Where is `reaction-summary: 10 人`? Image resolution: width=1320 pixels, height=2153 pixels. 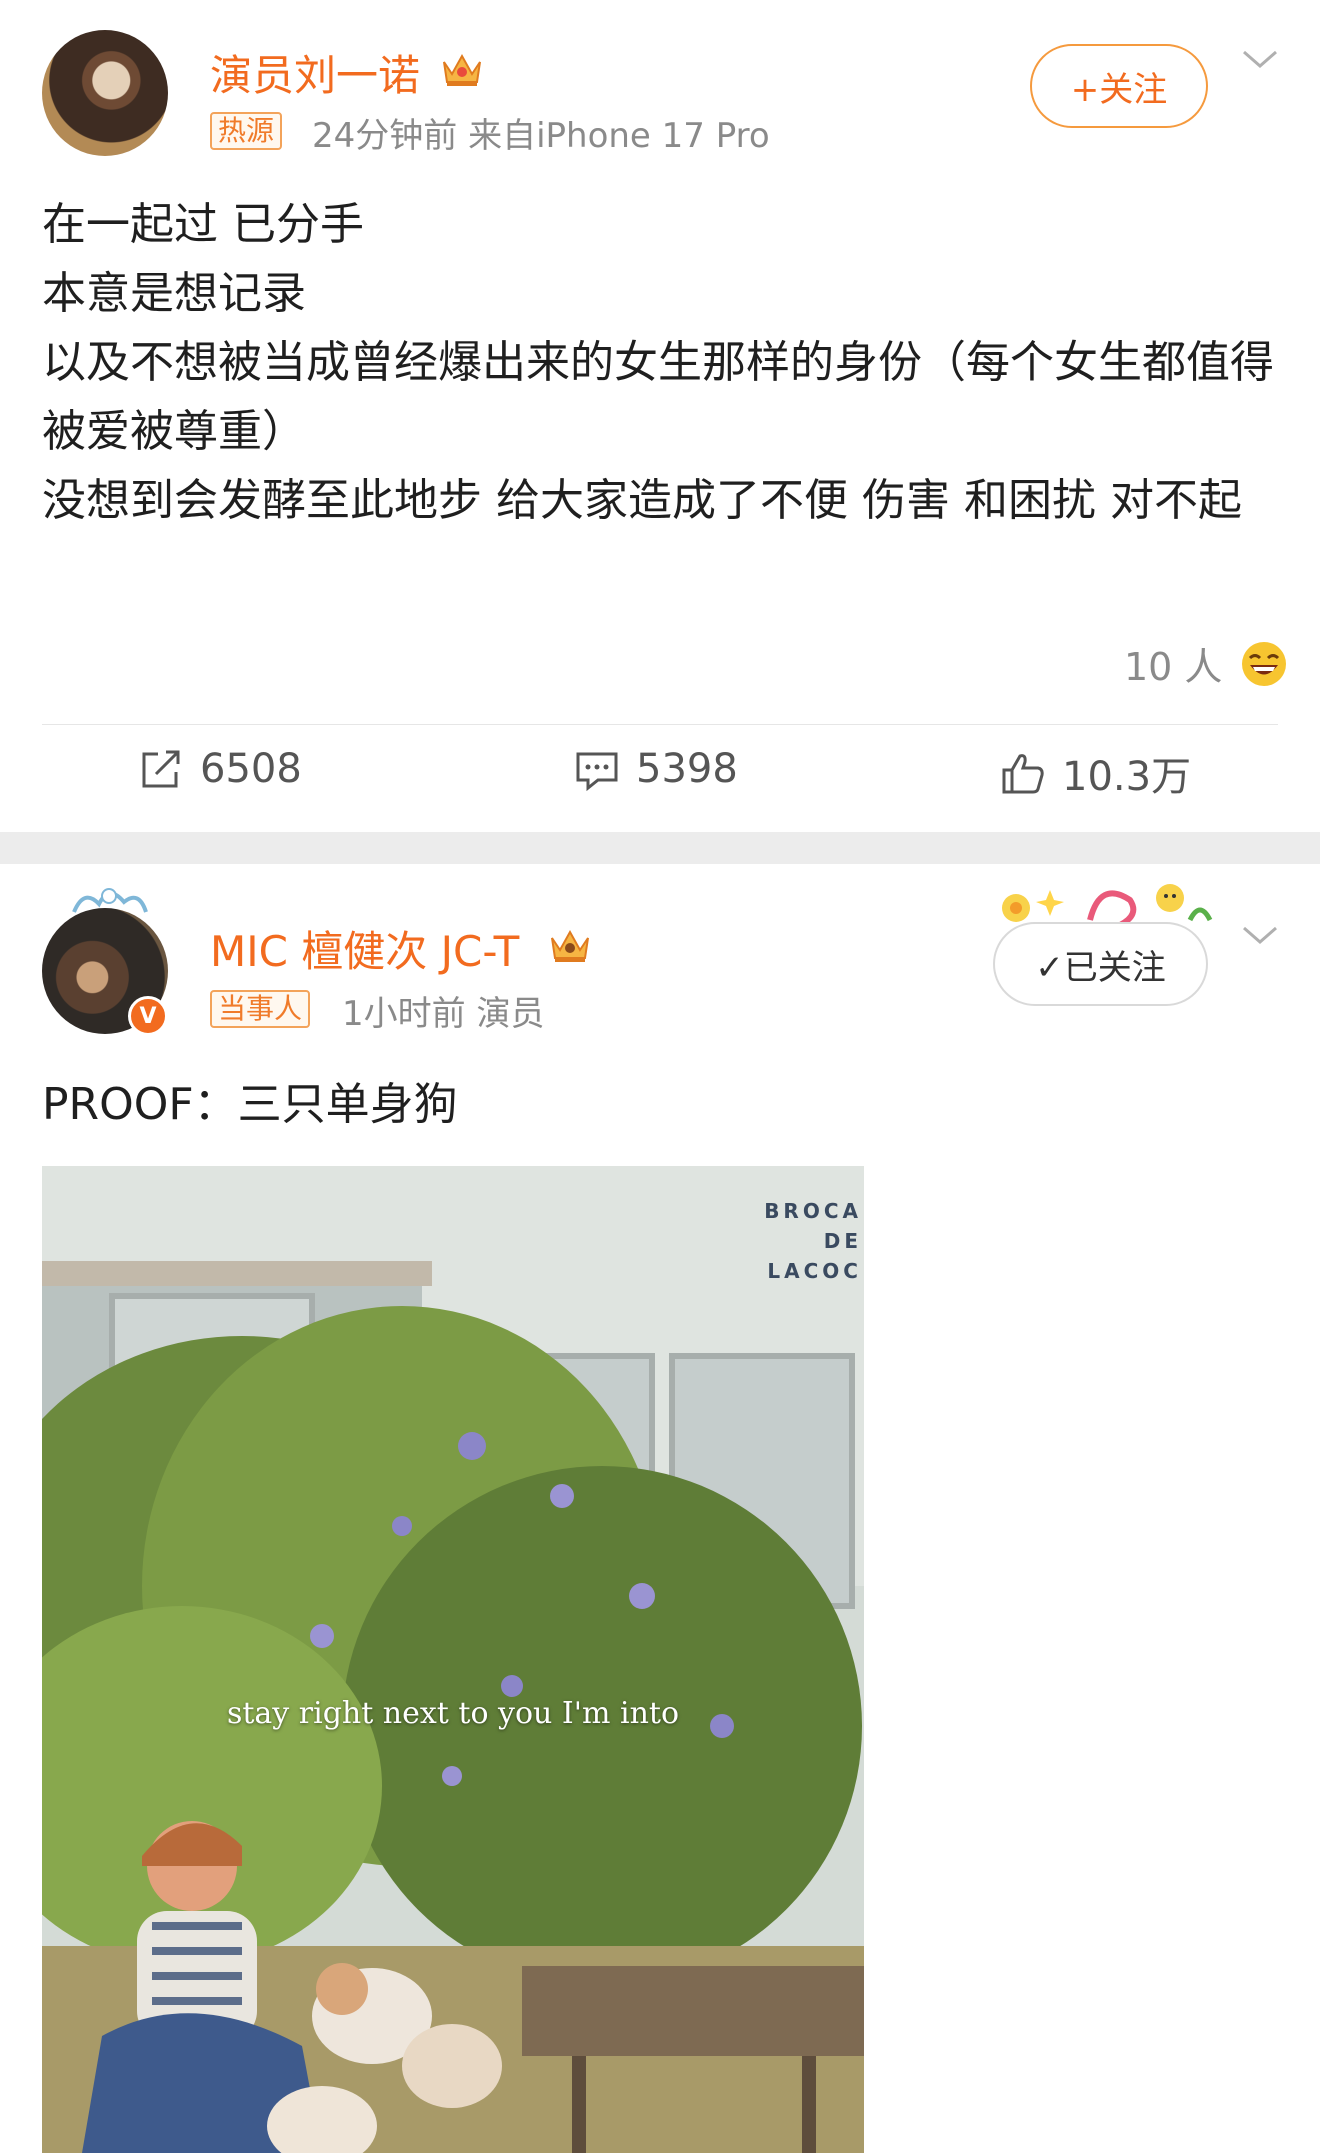
reaction-summary: 10 人 is located at coordinates (1206, 663).